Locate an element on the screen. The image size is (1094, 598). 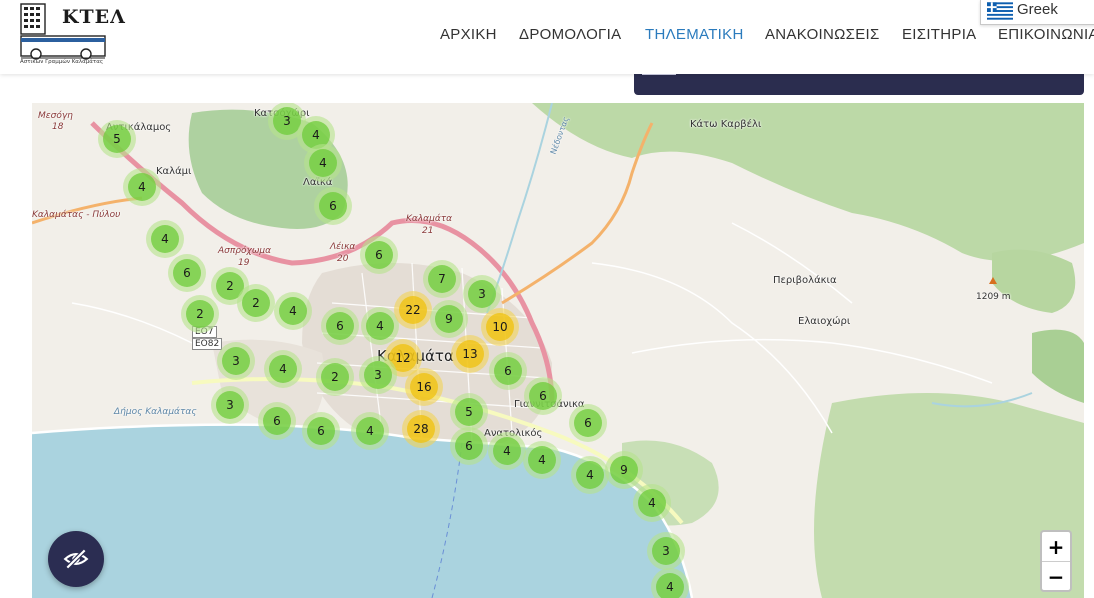
greek-flag-icon is located at coordinates (1000, 11).